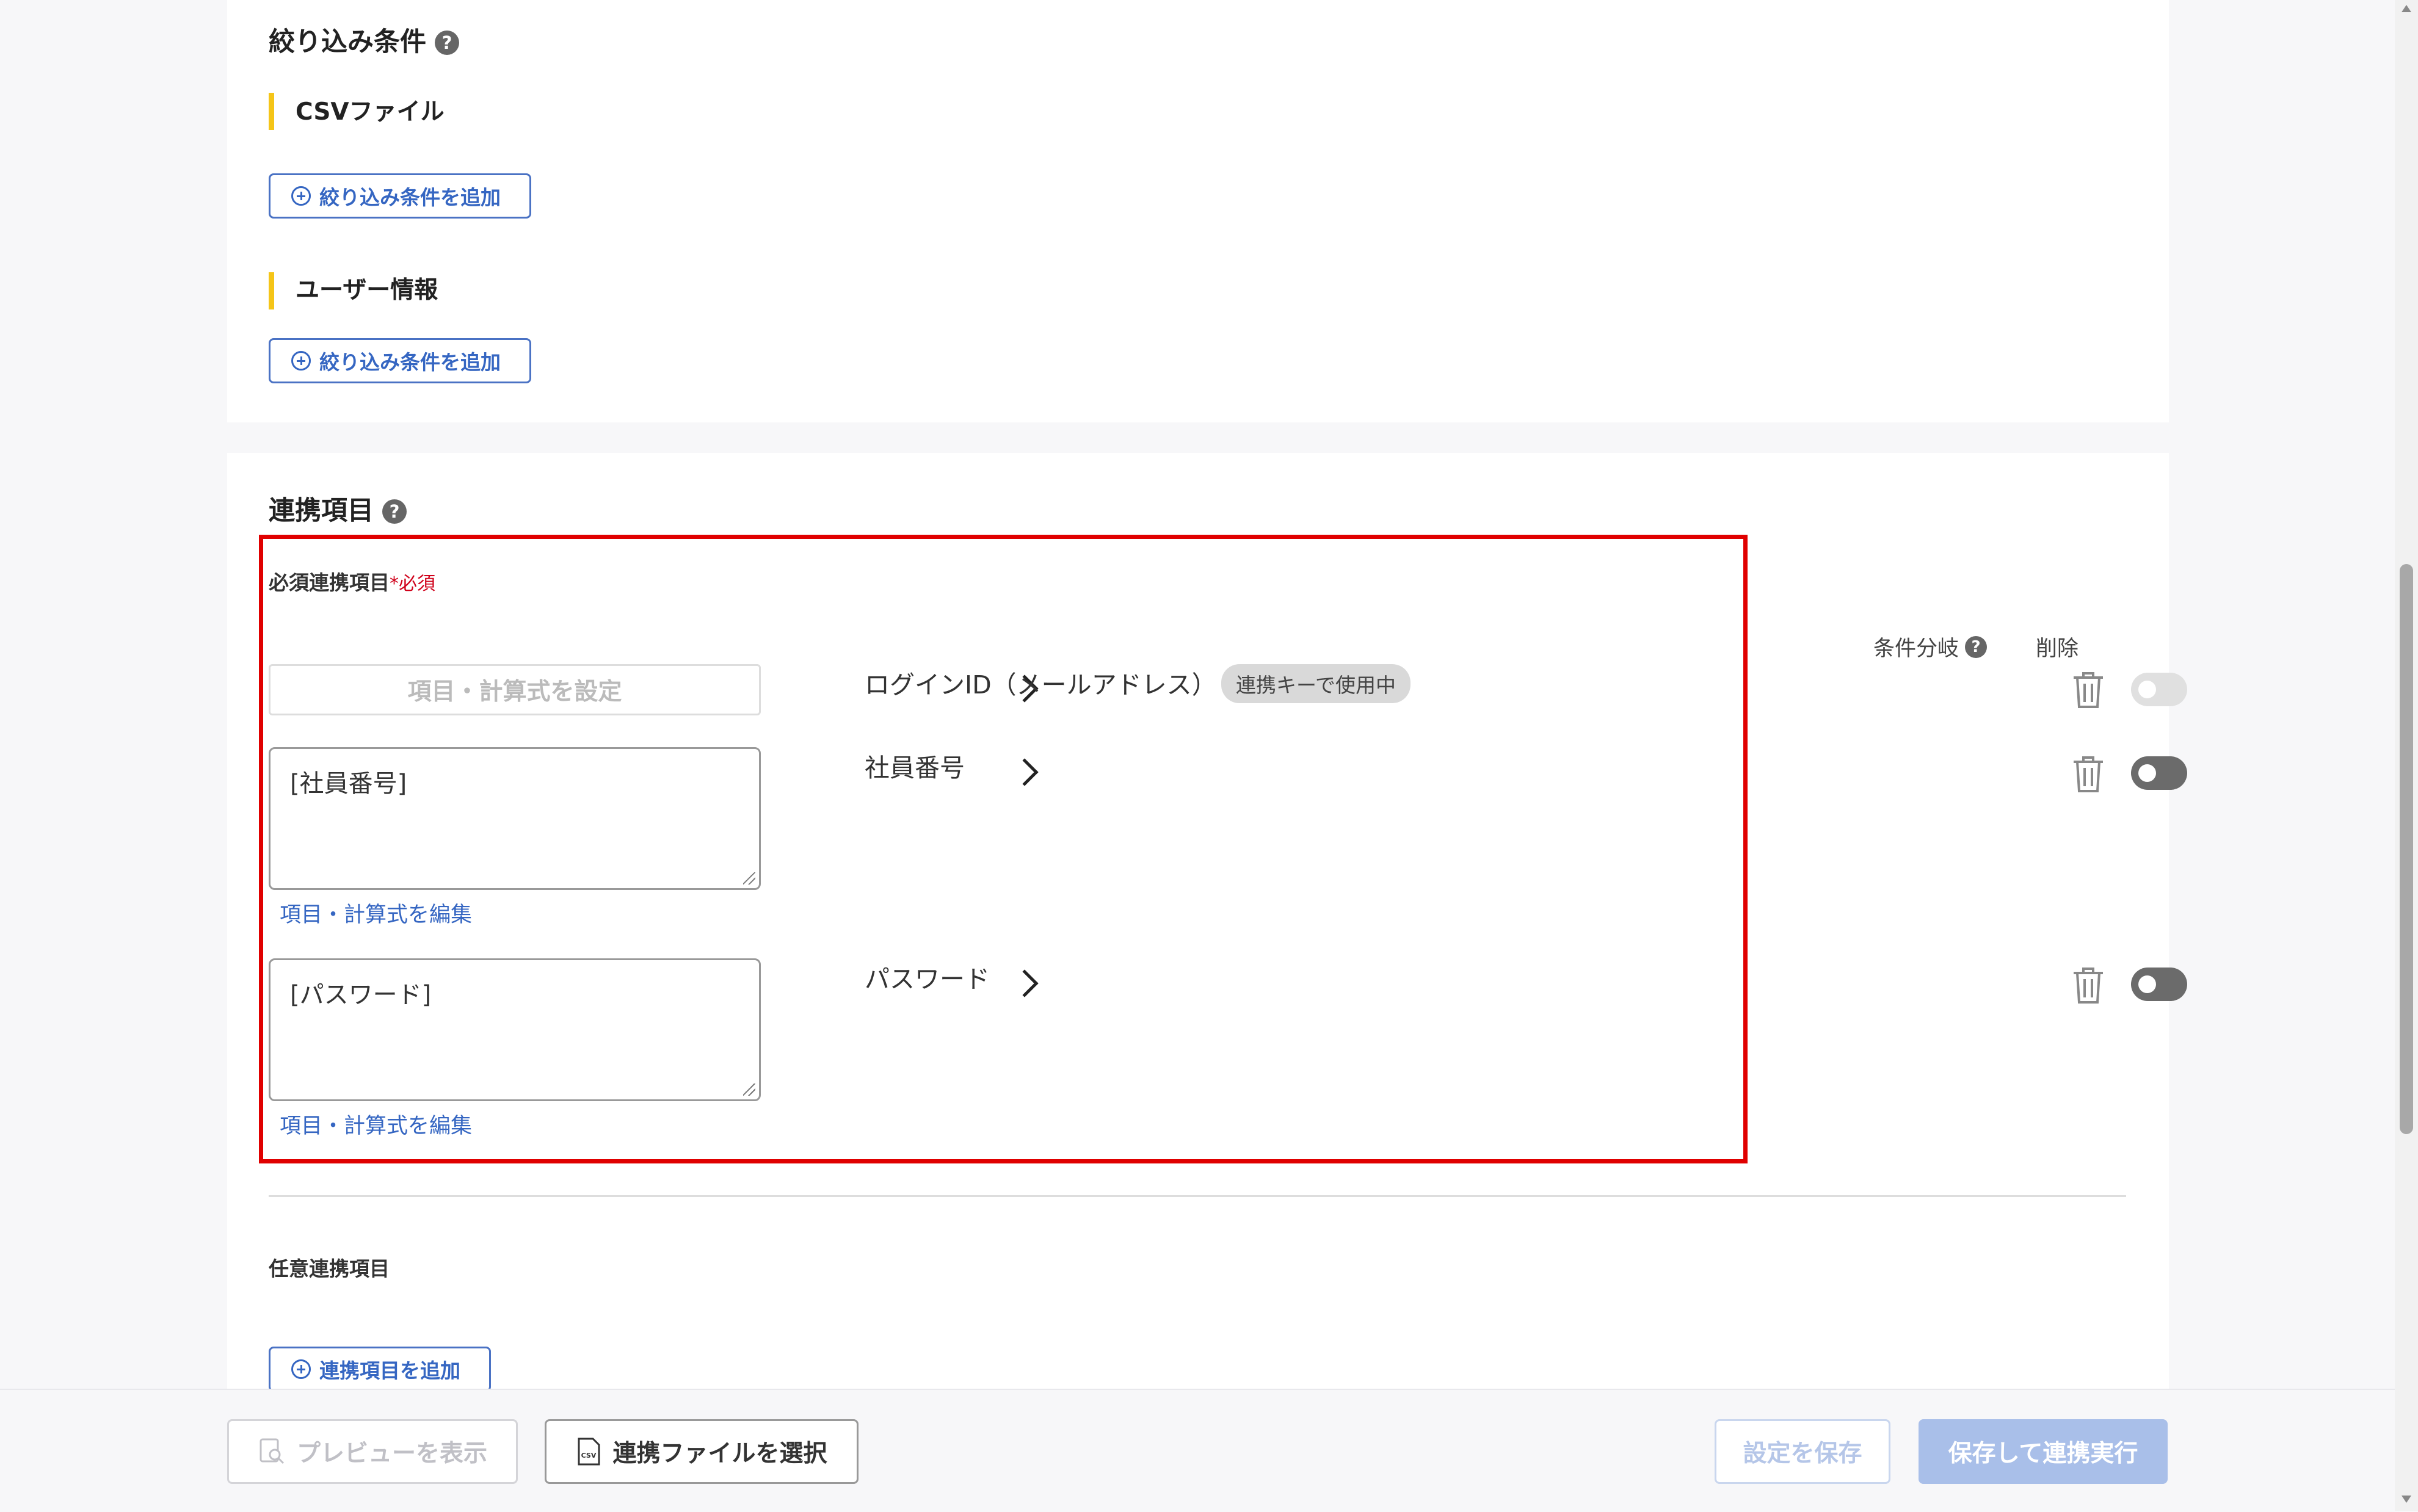 The height and width of the screenshot is (1512, 2418). What do you see at coordinates (347, 42) in the screenshot?
I see `filter-title: 絞り込み条件` at bounding box center [347, 42].